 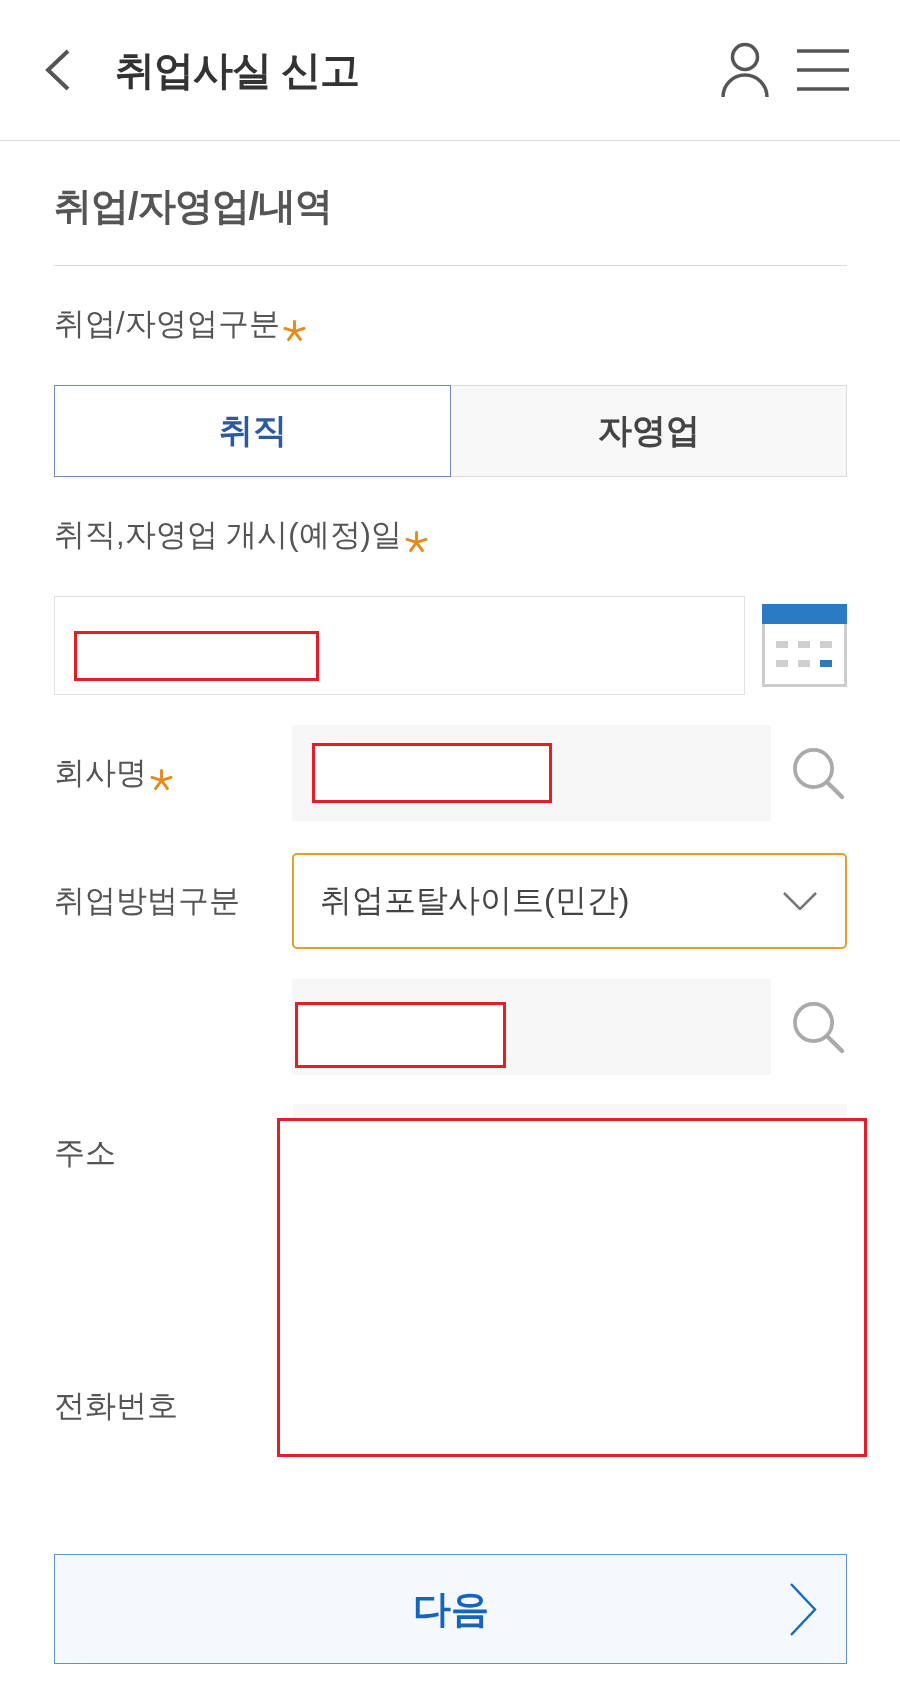 I want to click on field-label: 전화번호, so click(x=116, y=1406).